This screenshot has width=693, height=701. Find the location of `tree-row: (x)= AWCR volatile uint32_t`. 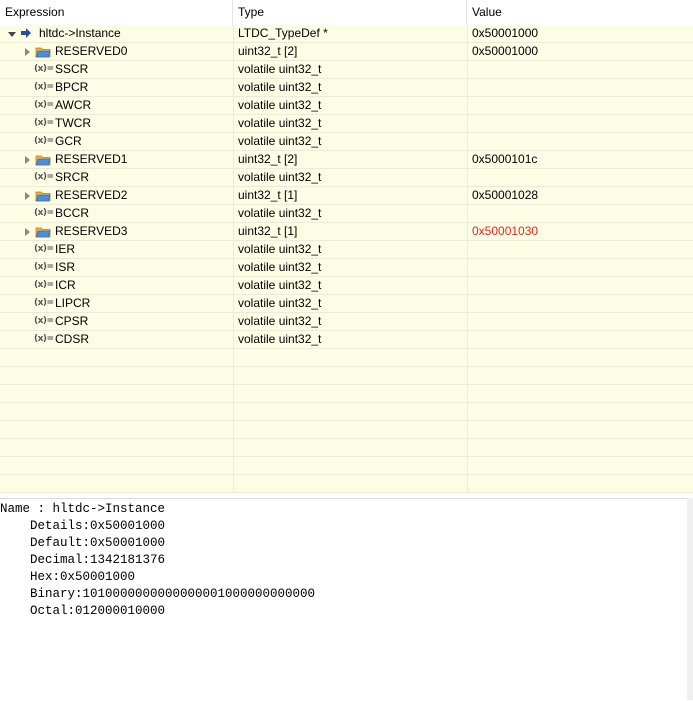

tree-row: (x)= AWCR volatile uint32_t is located at coordinates (346, 106).